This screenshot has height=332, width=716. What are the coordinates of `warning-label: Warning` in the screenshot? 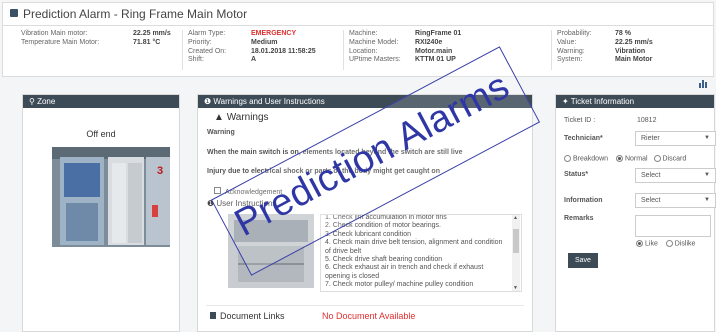 It's located at (221, 132).